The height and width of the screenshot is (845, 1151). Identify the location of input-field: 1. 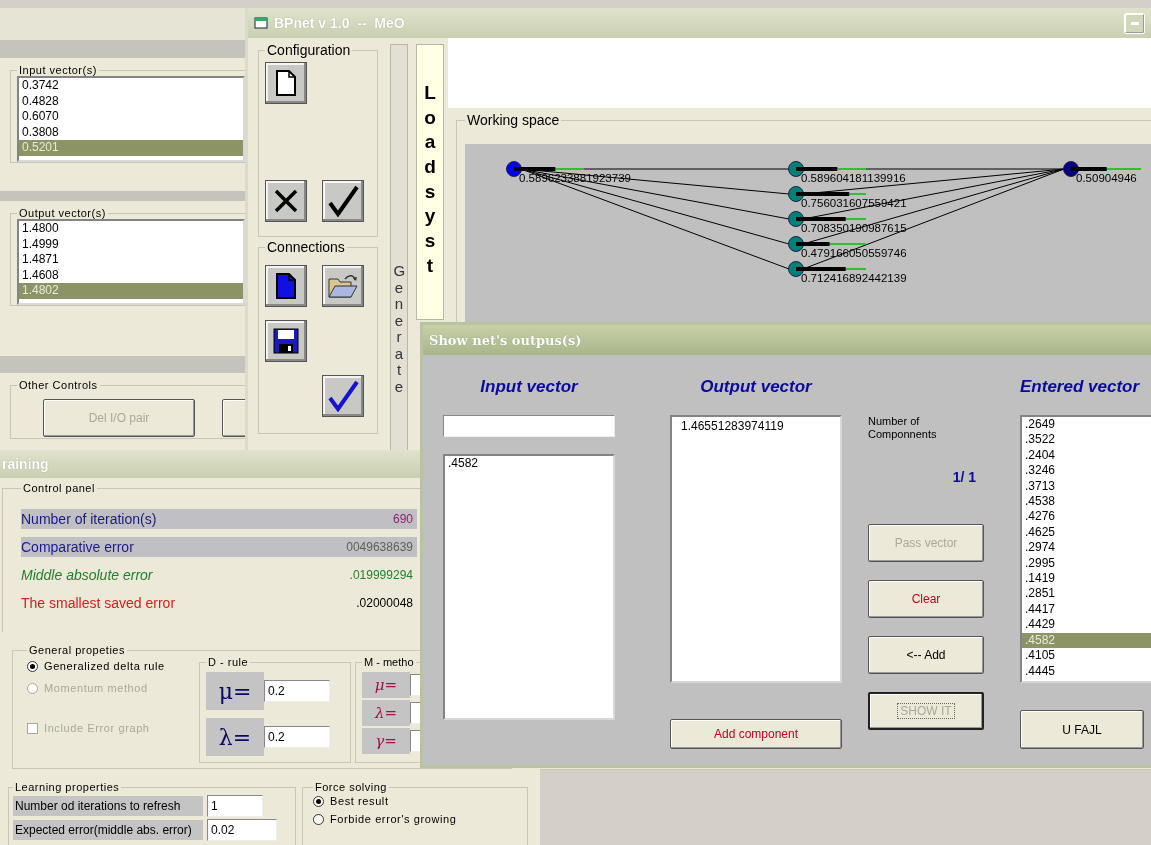
(235, 806).